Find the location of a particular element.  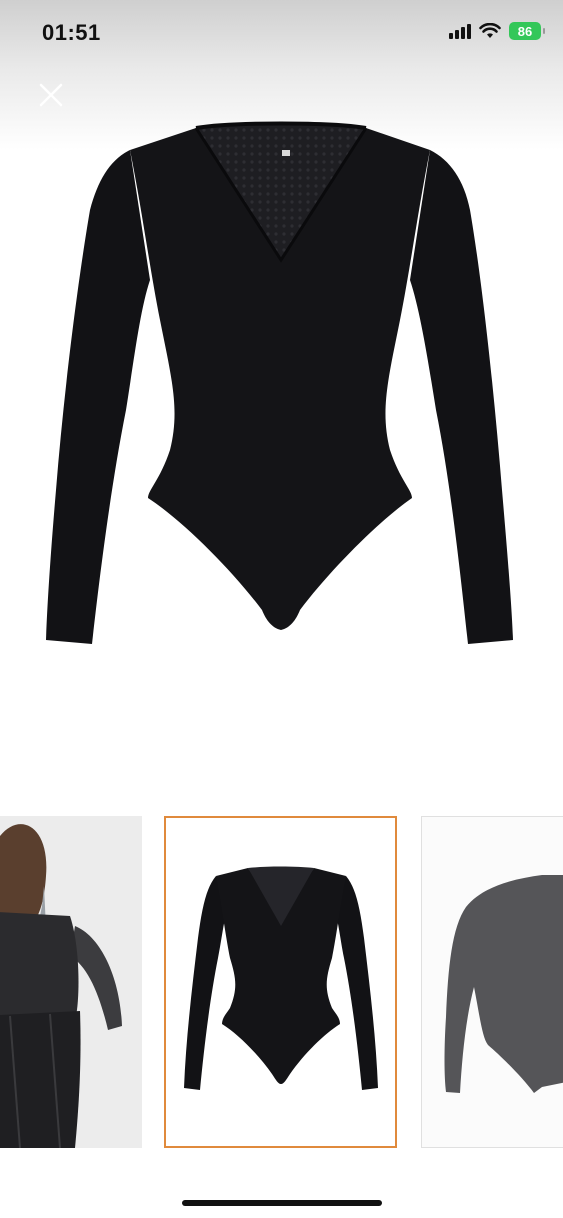

bodysuit-side-image is located at coordinates (492, 982).